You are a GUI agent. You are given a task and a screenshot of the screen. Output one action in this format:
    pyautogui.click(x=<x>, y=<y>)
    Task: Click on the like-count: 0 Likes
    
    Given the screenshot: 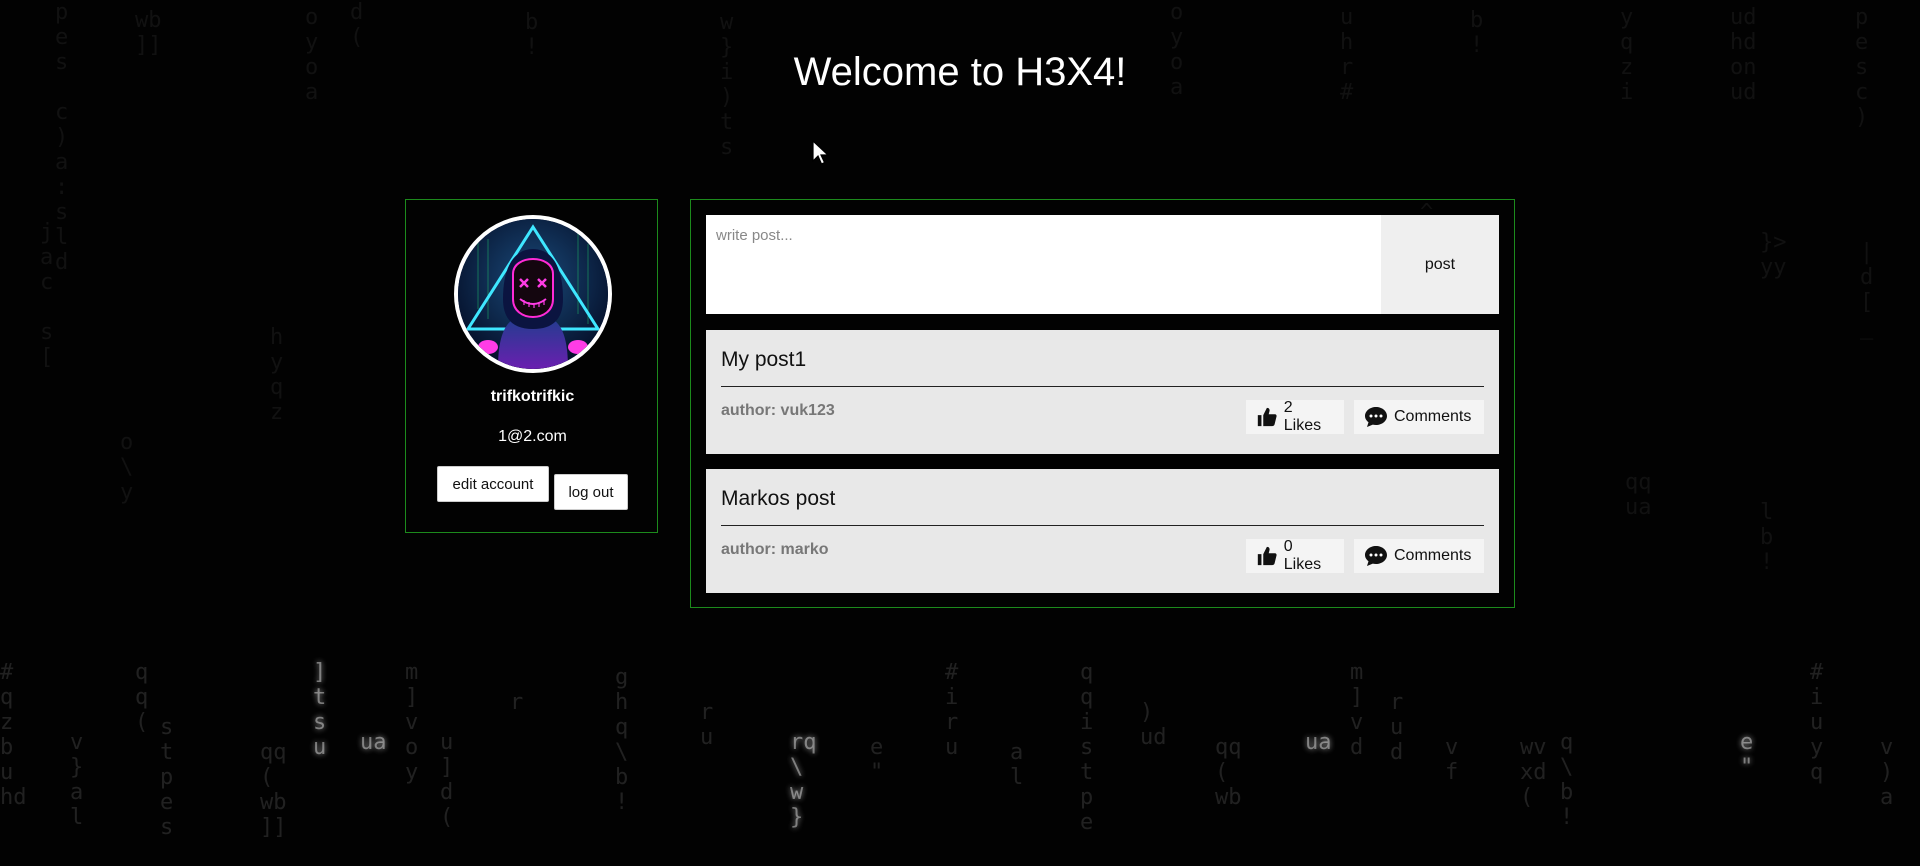 What is the action you would take?
    pyautogui.click(x=1302, y=555)
    